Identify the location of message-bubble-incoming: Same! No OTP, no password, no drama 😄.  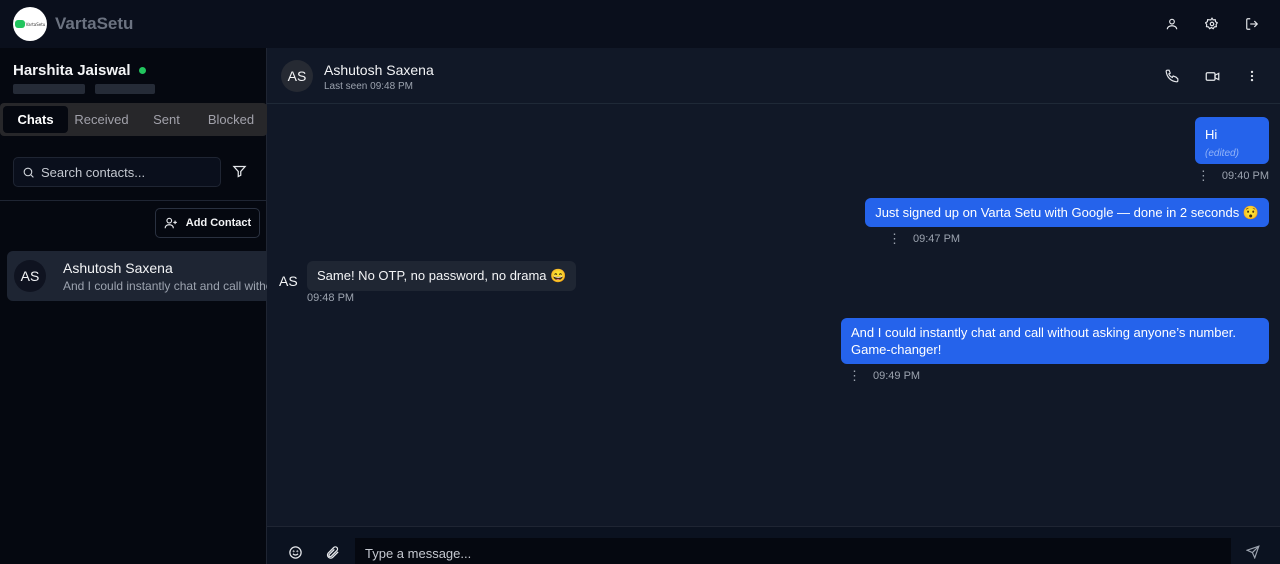
(442, 276).